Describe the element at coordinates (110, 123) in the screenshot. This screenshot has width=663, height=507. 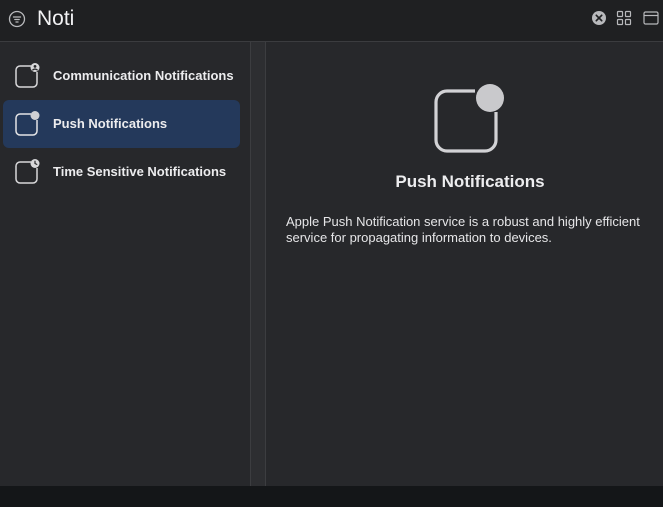
I see `sidebar-item-label: Push Notifications` at that location.